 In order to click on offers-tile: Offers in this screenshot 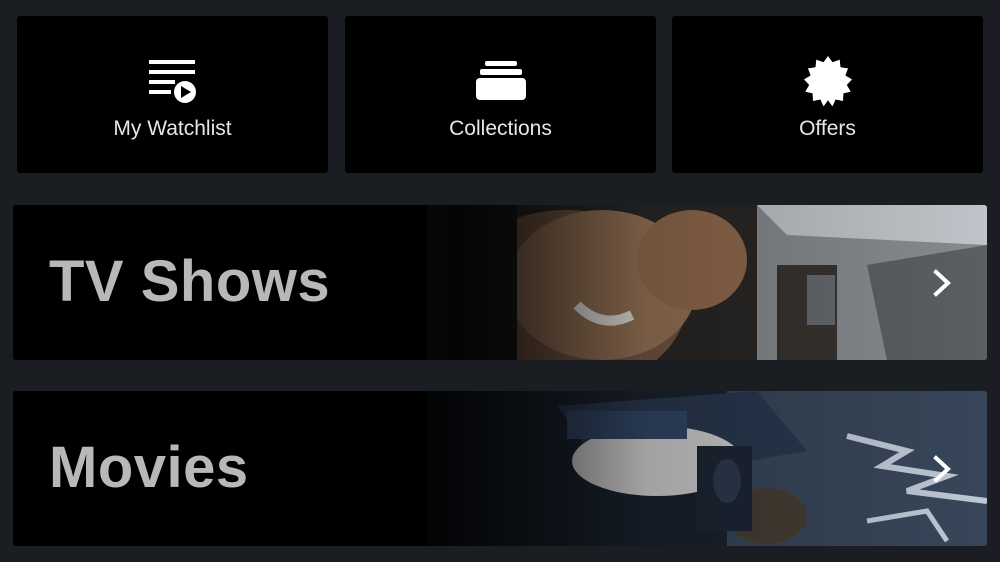, I will do `click(827, 94)`.